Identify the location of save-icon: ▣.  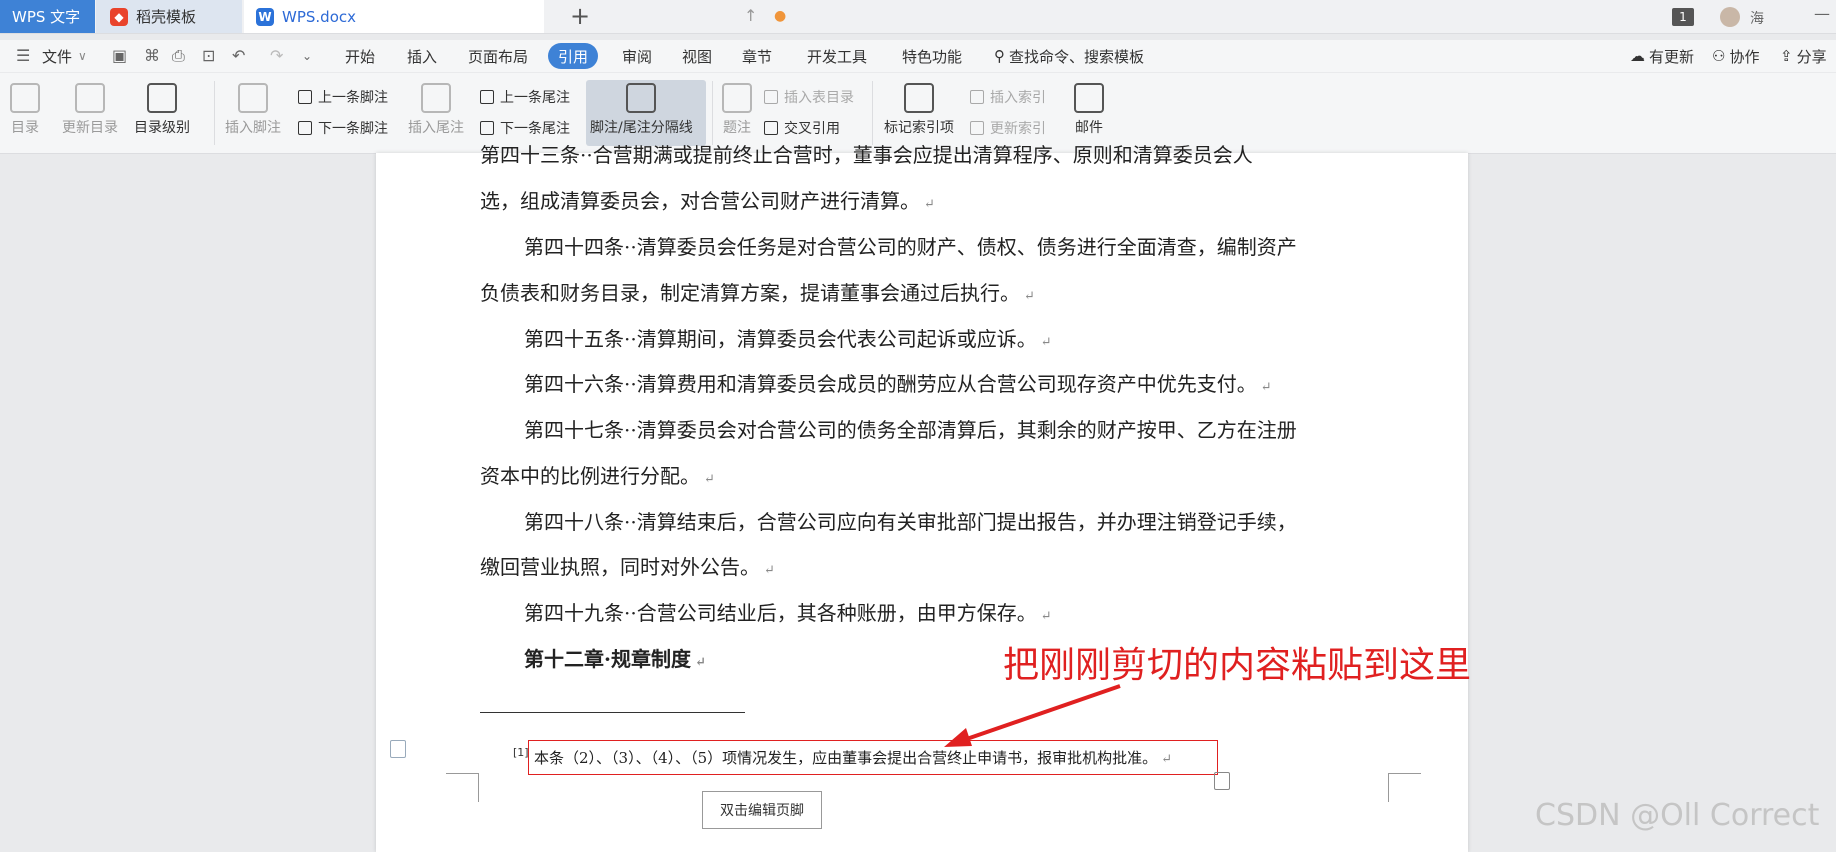
(119, 55).